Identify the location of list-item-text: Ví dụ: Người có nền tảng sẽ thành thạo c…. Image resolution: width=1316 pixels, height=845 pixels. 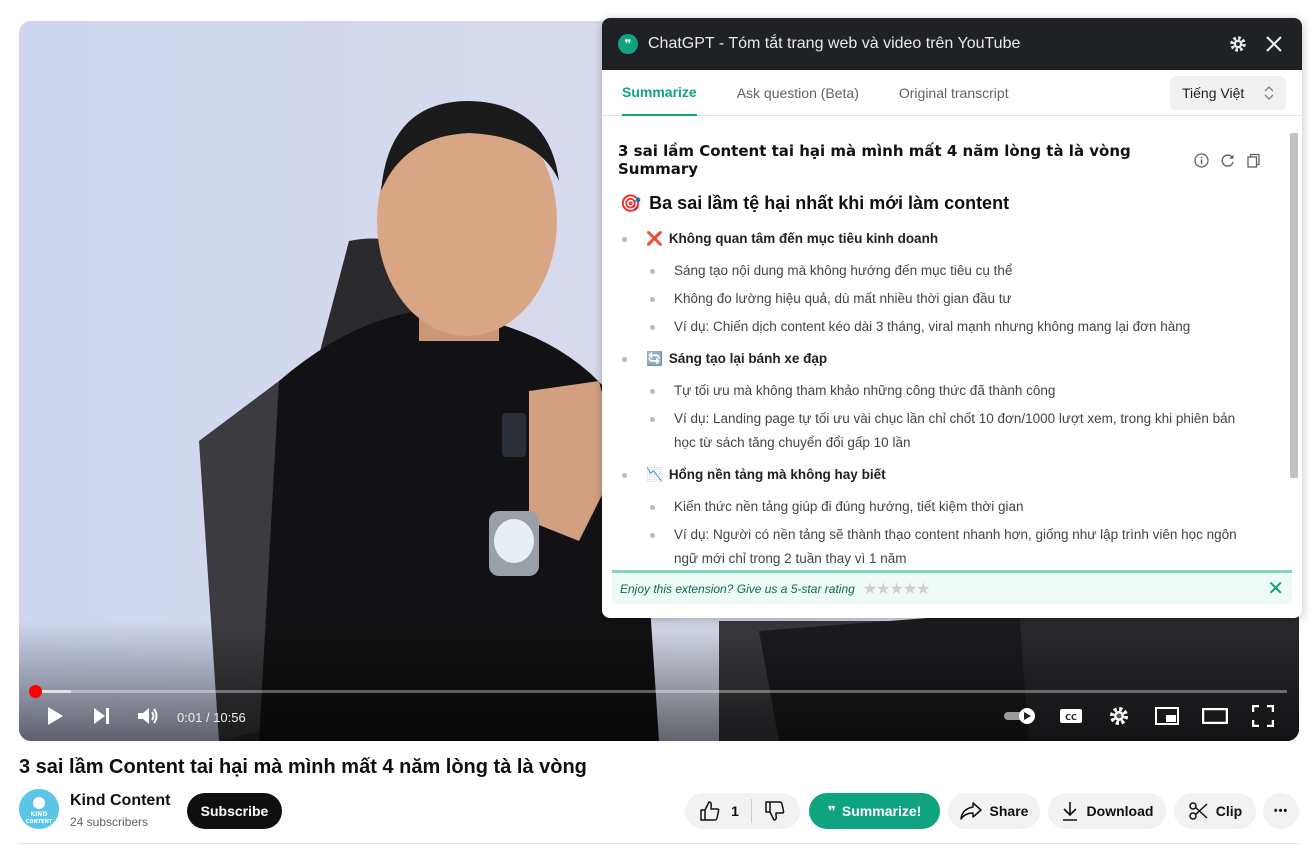
(955, 534).